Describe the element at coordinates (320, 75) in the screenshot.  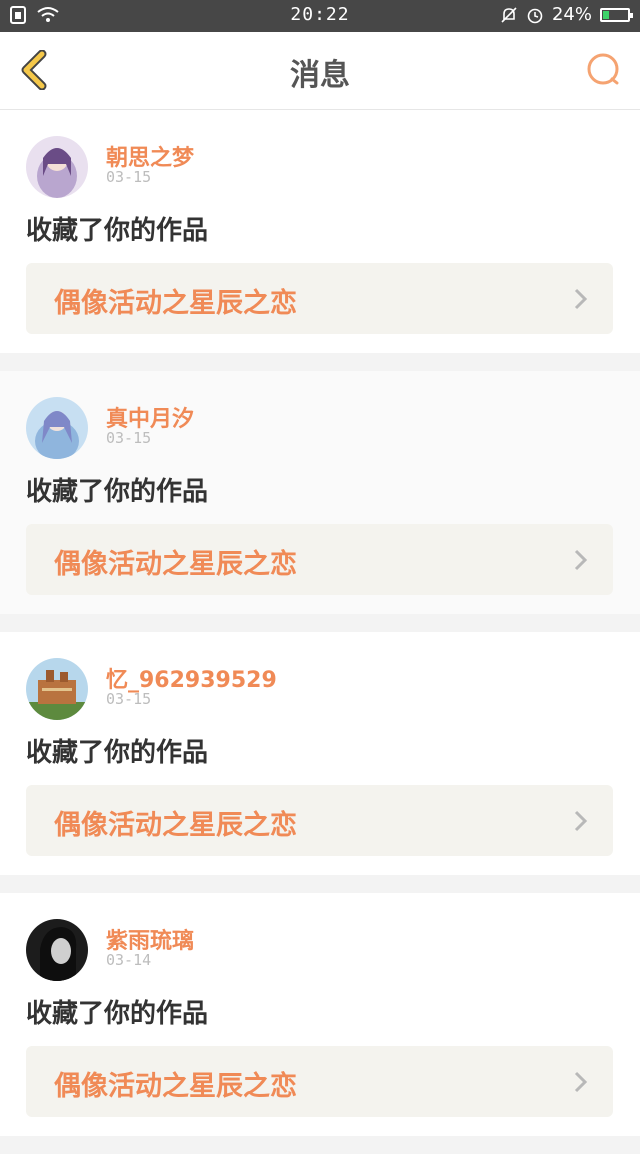
I see `page-title: 消息` at that location.